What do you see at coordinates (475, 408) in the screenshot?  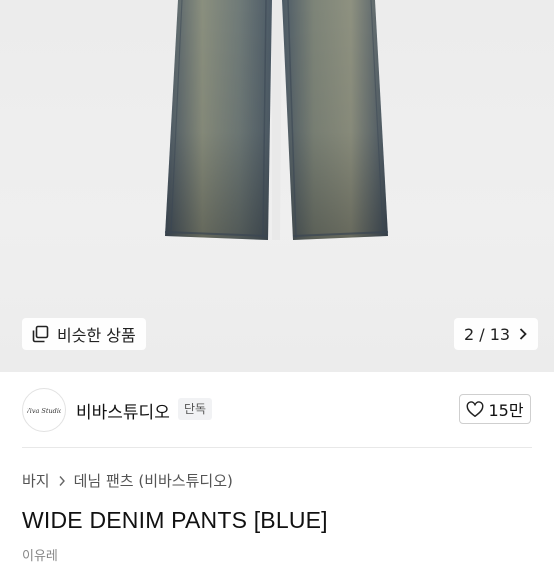 I see `heart-outline-icon` at bounding box center [475, 408].